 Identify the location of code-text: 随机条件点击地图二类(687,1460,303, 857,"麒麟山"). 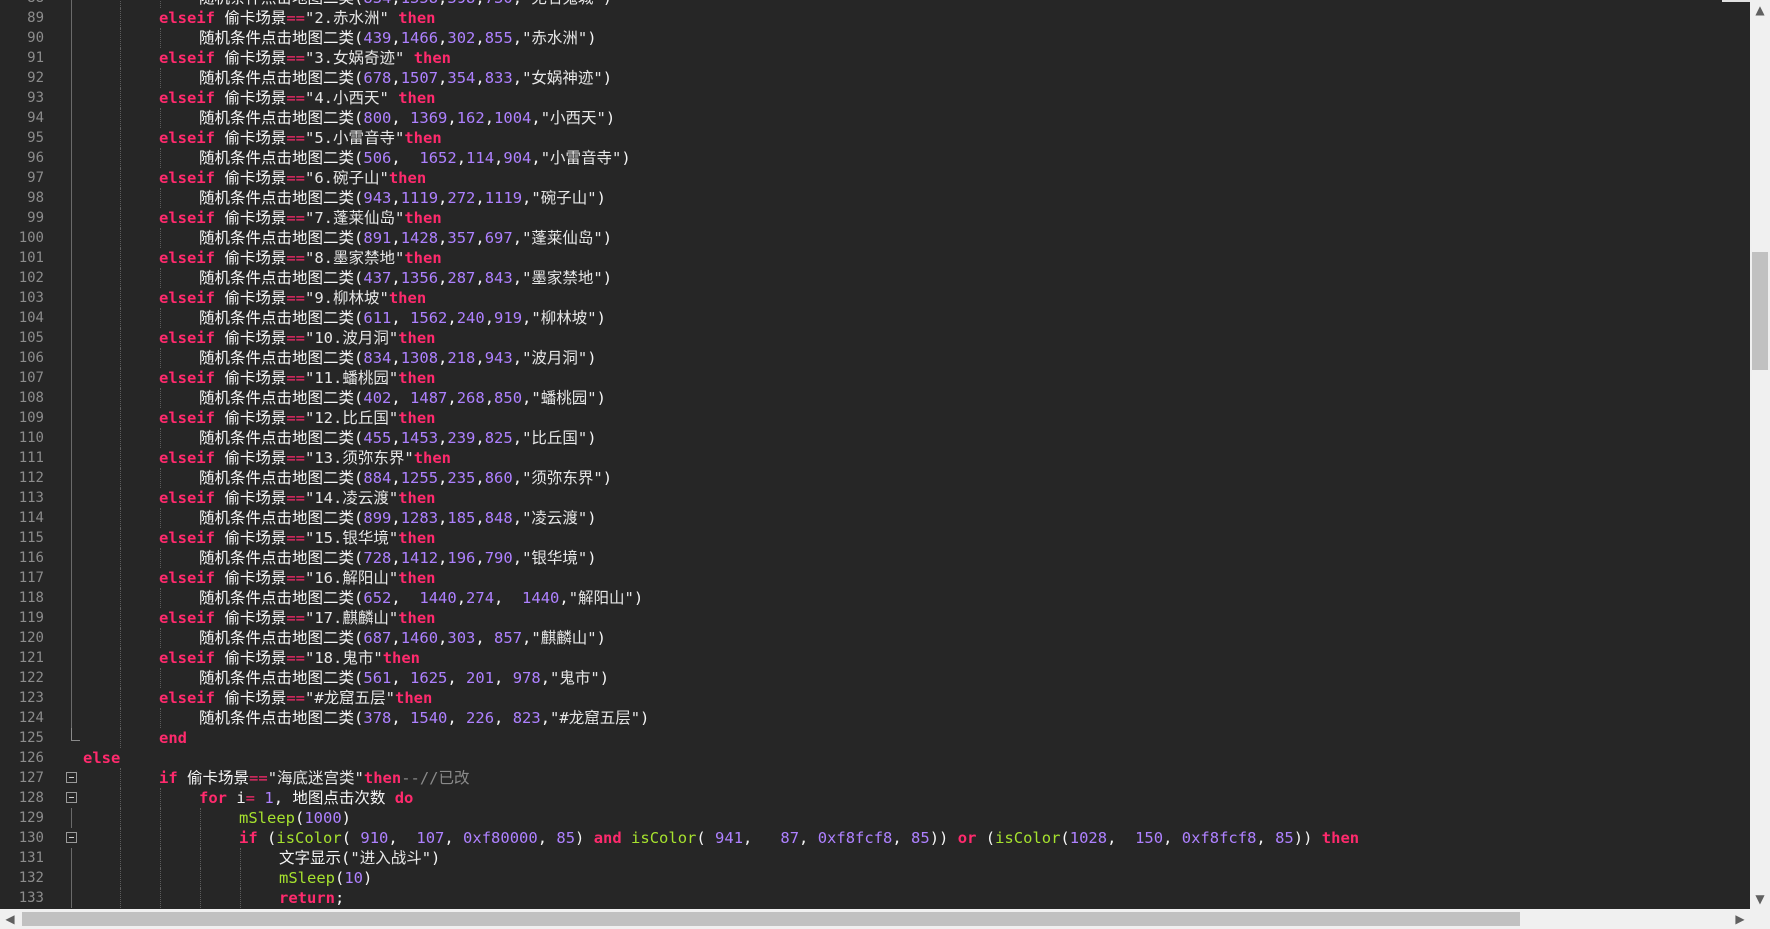
(402, 638).